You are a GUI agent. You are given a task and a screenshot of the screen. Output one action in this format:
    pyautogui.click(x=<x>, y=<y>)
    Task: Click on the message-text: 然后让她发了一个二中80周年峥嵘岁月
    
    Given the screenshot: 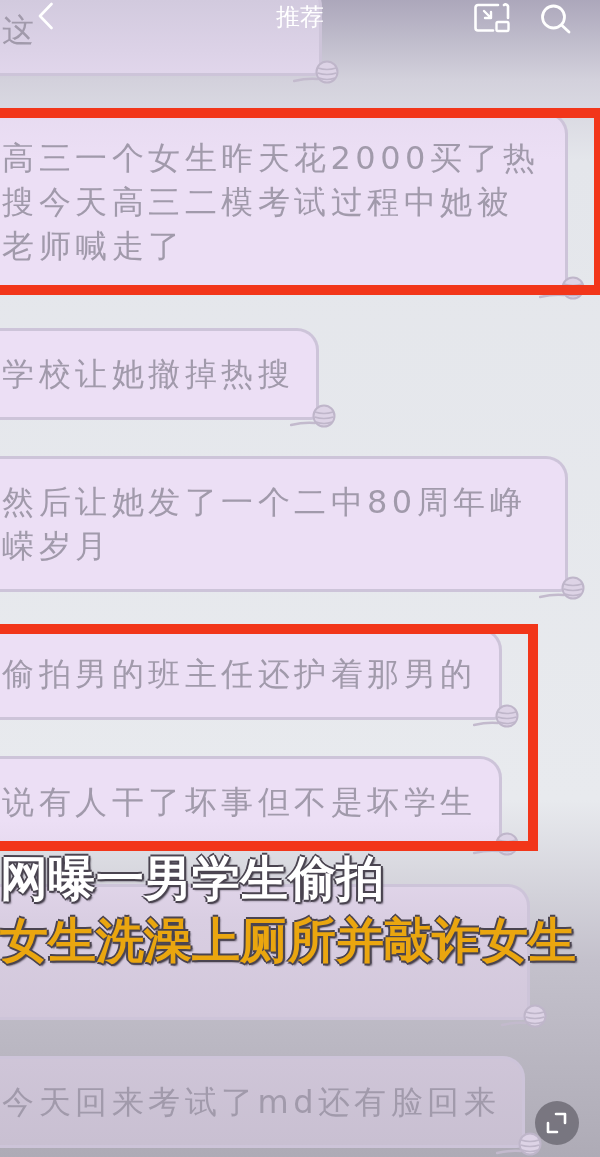 What is the action you would take?
    pyautogui.click(x=265, y=524)
    